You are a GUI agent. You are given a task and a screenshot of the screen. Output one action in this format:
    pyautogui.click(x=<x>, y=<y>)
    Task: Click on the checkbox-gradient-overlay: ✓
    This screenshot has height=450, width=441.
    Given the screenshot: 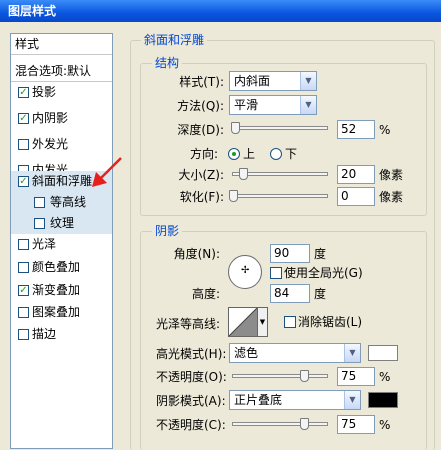 What is the action you would take?
    pyautogui.click(x=23, y=290)
    